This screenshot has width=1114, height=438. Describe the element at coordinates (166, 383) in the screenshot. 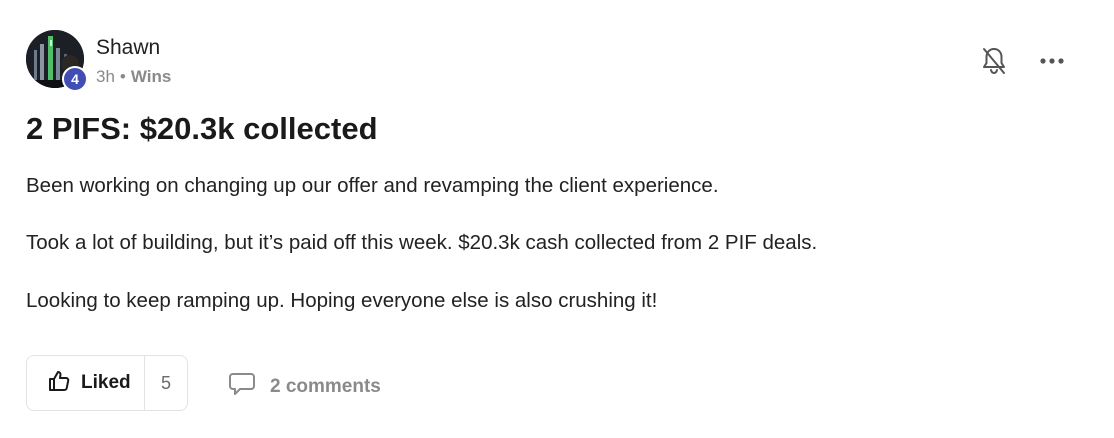

I see `like-count: 5` at that location.